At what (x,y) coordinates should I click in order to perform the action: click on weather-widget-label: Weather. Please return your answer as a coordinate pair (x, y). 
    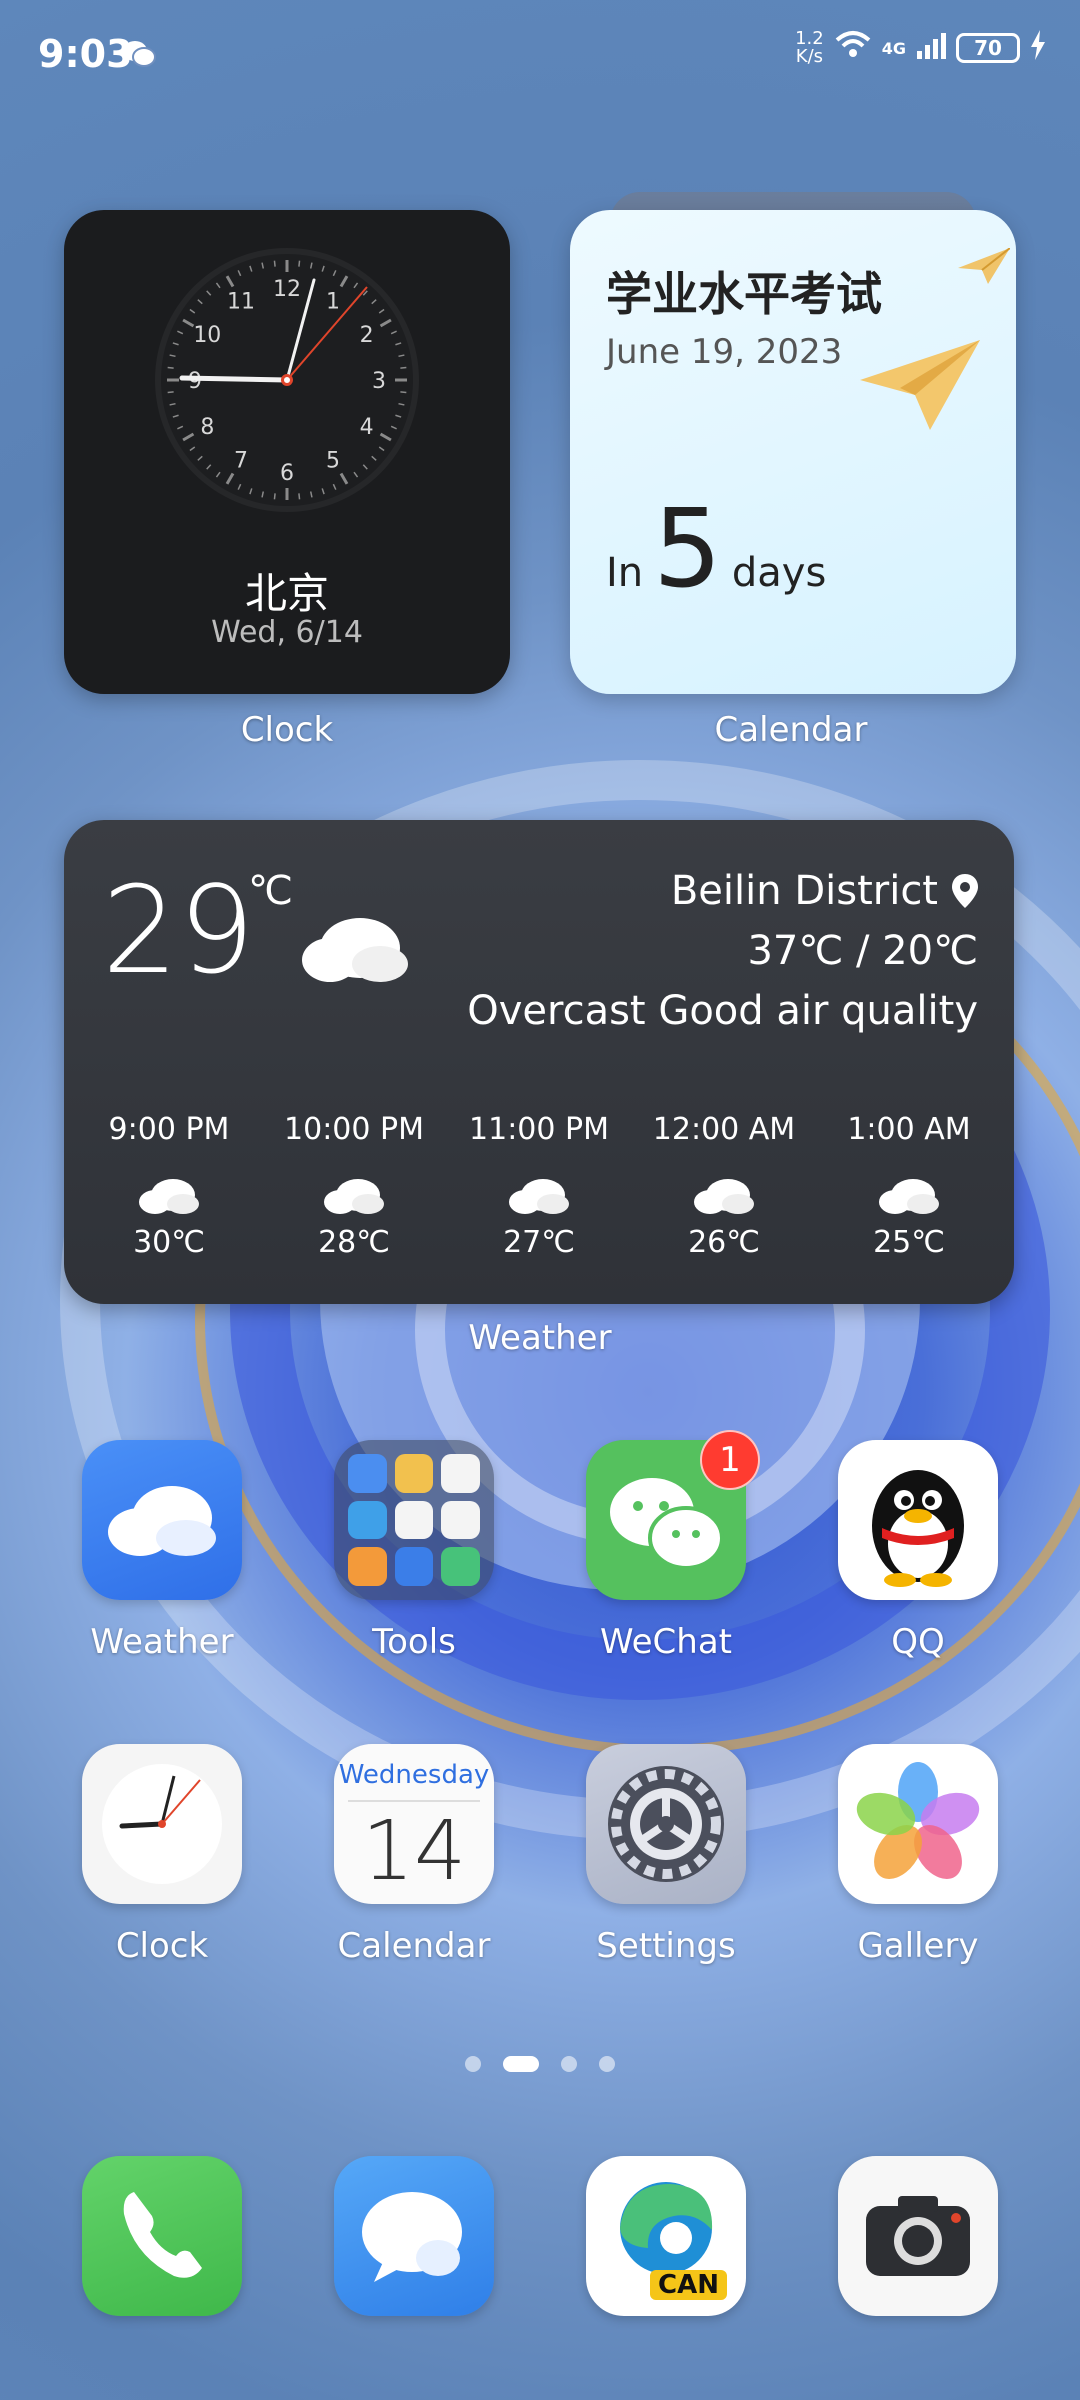
    Looking at the image, I should click on (540, 1338).